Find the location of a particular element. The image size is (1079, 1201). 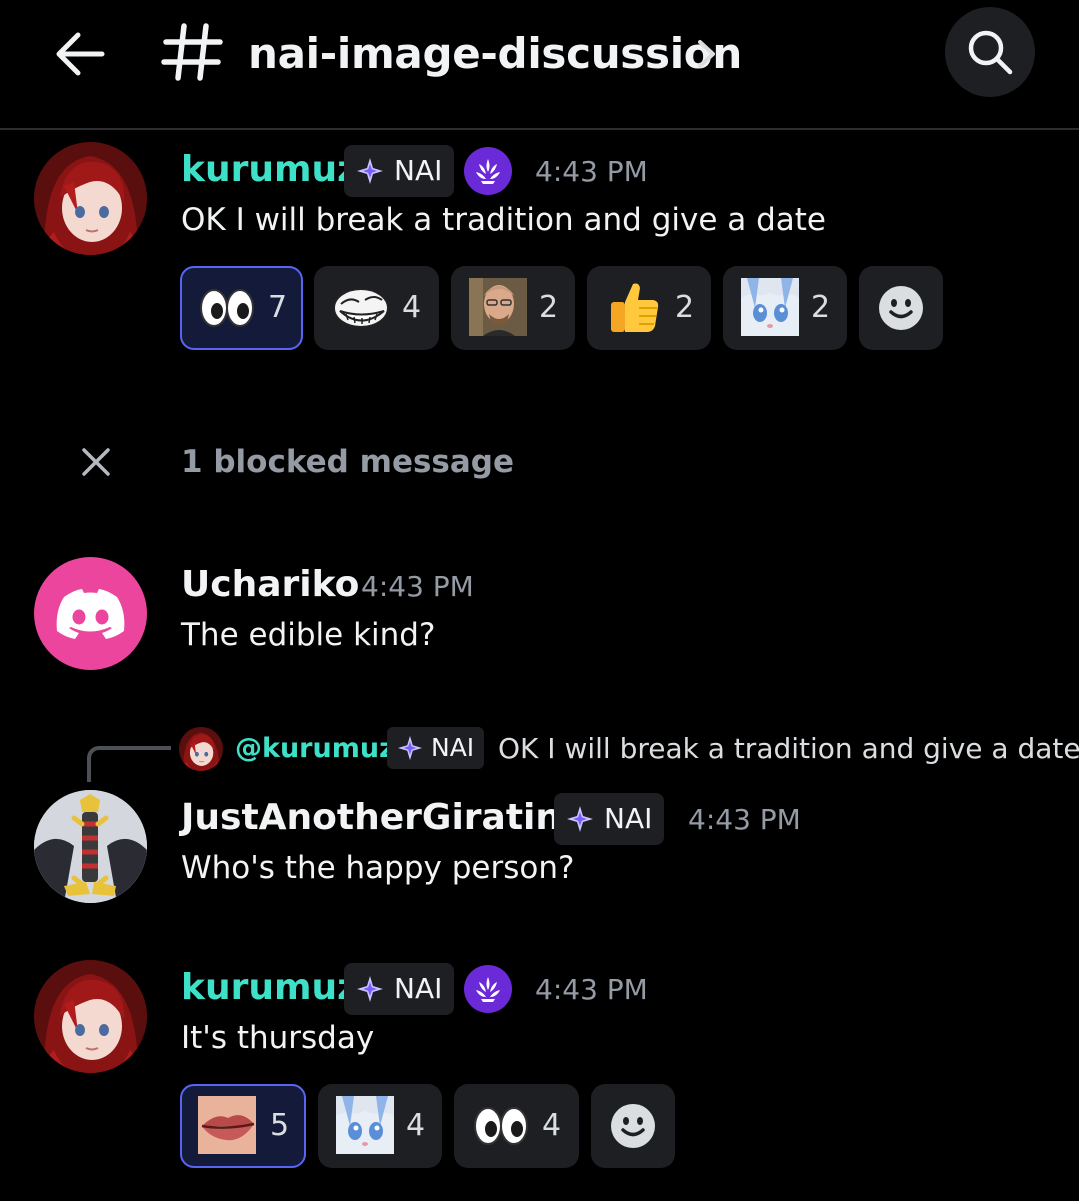

giratina-avatar-icon is located at coordinates (90, 846).